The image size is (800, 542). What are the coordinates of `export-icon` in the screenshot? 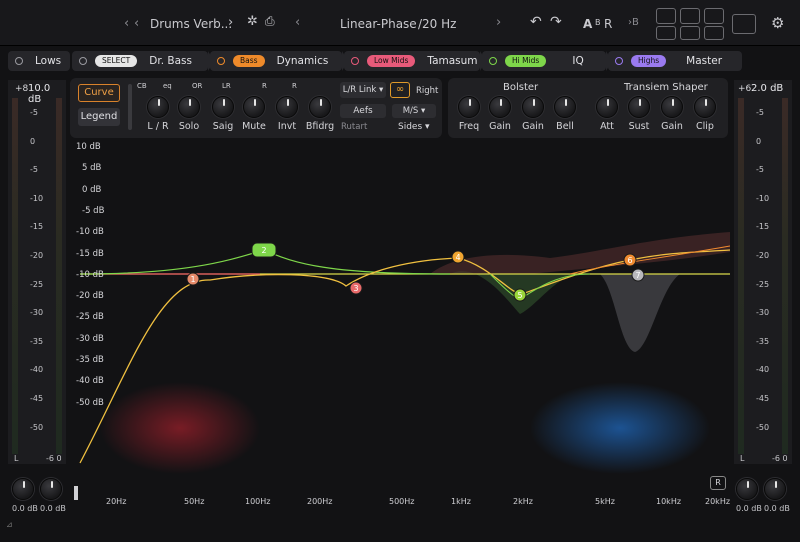 It's located at (714, 33).